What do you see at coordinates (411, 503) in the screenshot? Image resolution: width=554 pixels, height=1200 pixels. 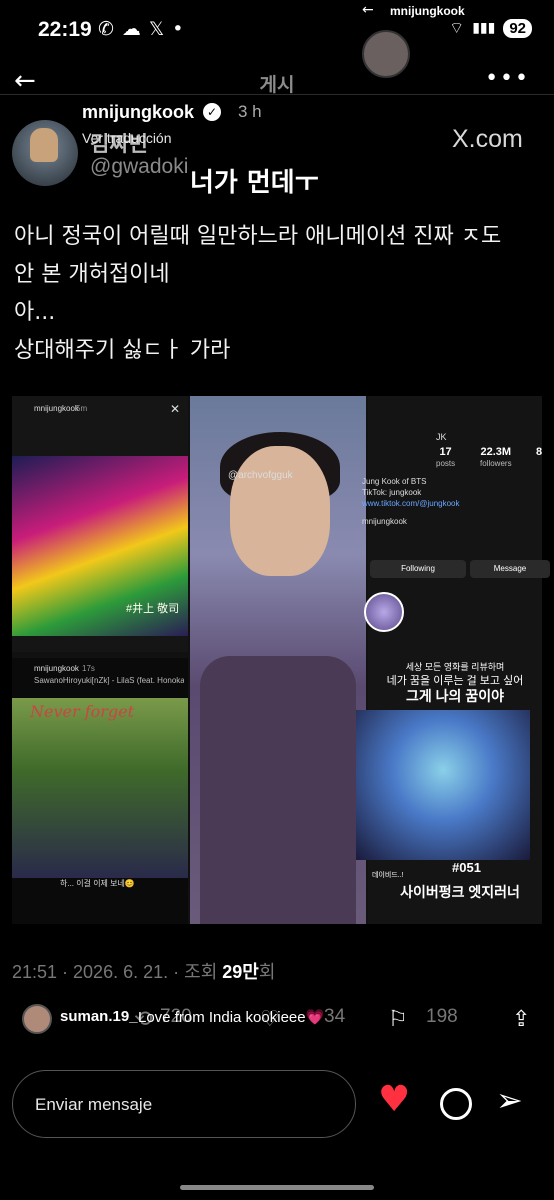 I see `profile-bio-link: www.tiktok.com/@jungkook` at bounding box center [411, 503].